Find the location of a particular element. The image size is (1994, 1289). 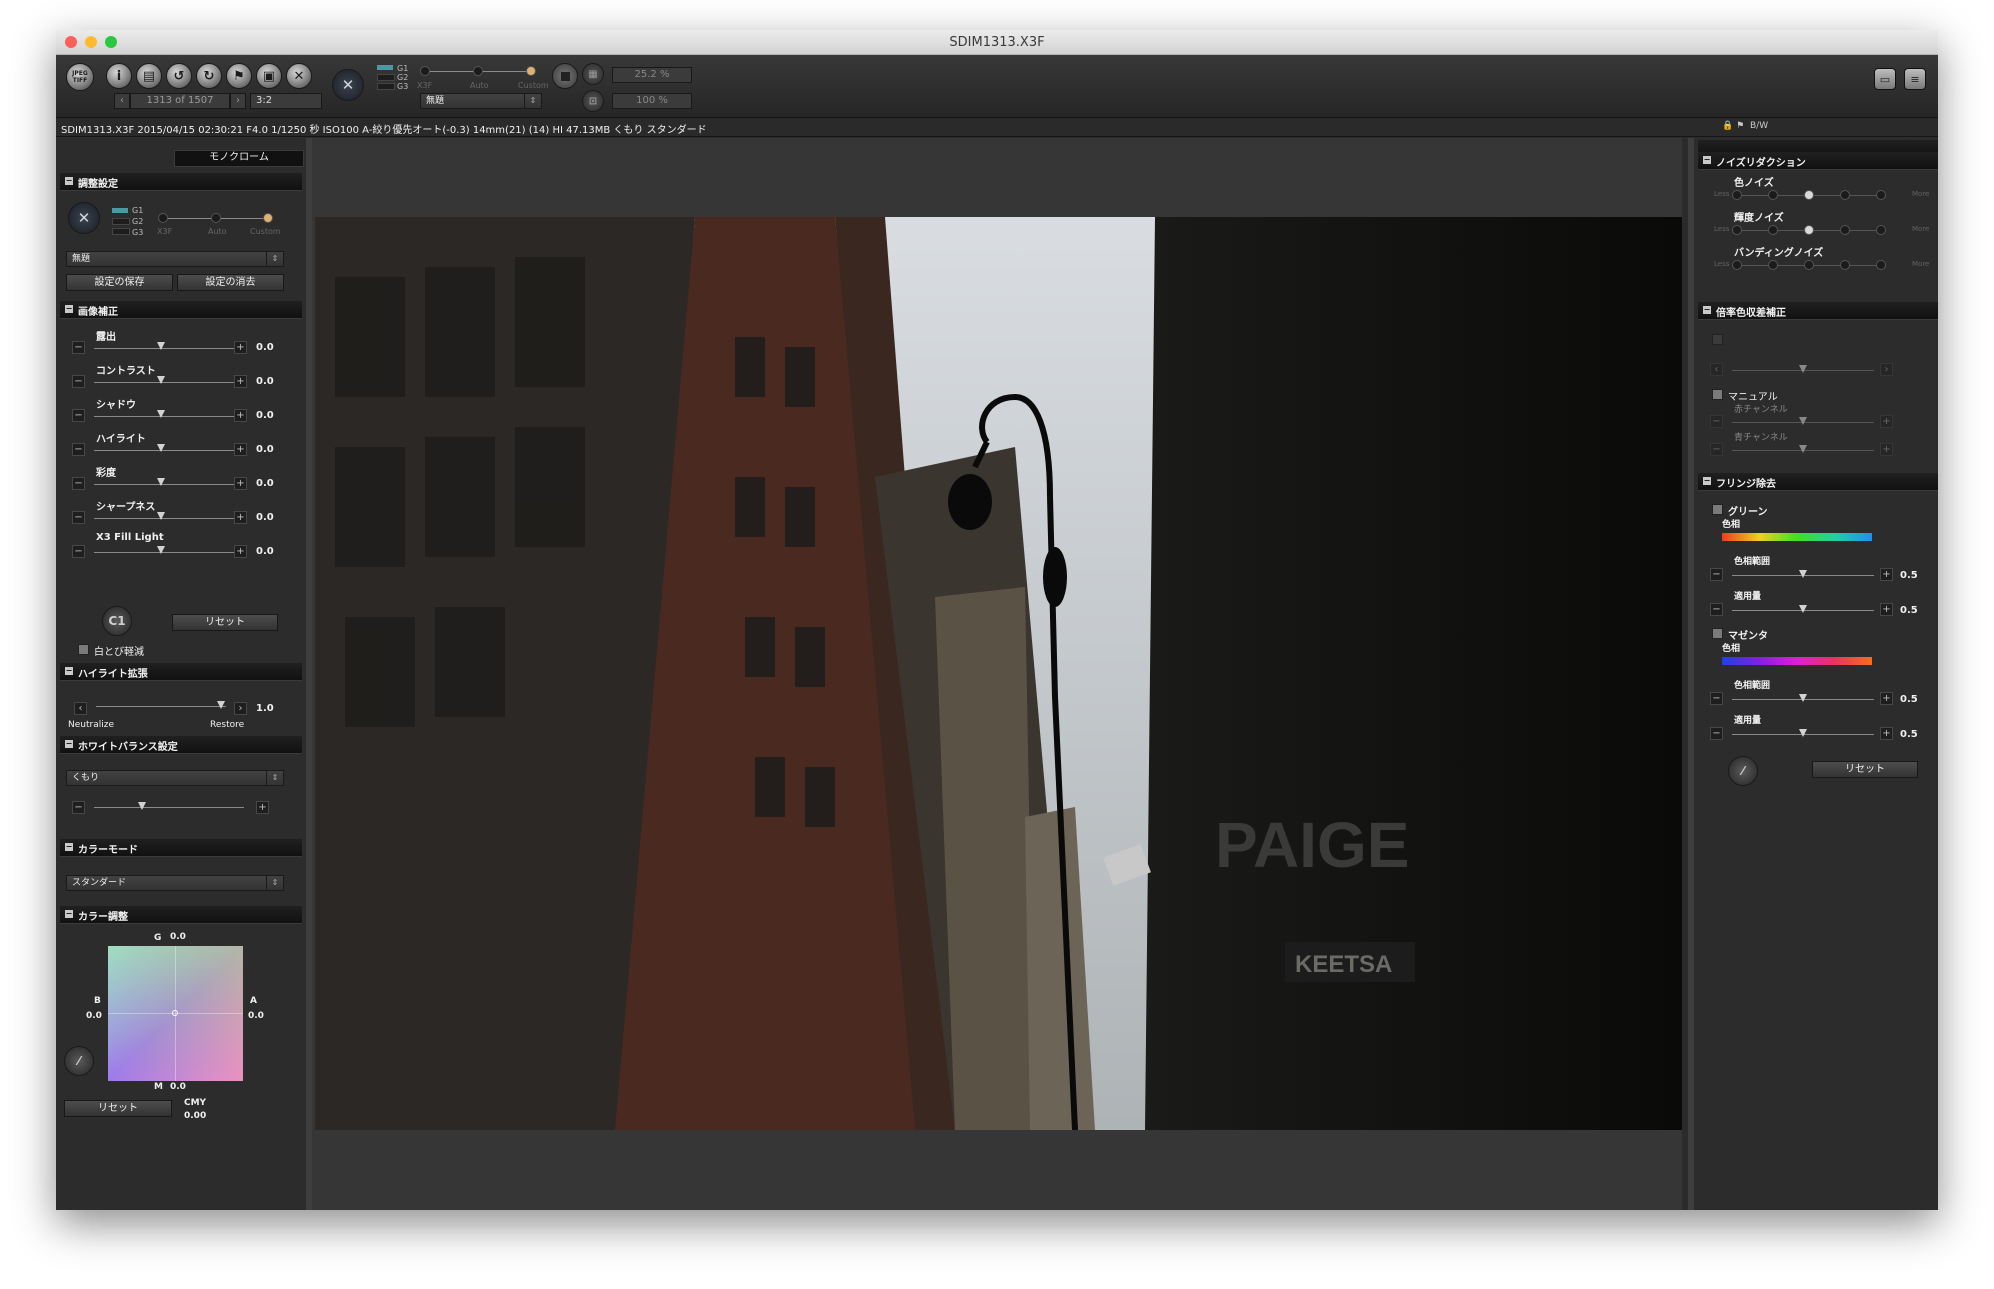

c1-icon: C1 is located at coordinates (117, 621).